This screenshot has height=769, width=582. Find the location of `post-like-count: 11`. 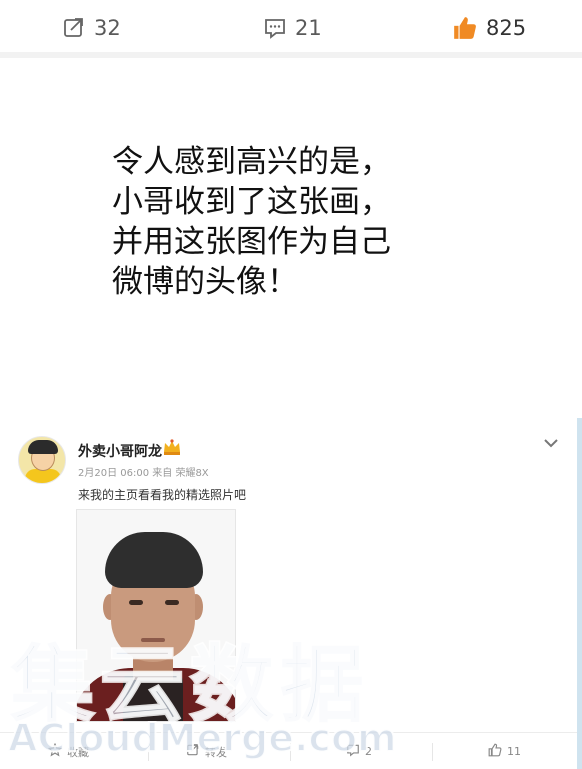

post-like-count: 11 is located at coordinates (514, 751).